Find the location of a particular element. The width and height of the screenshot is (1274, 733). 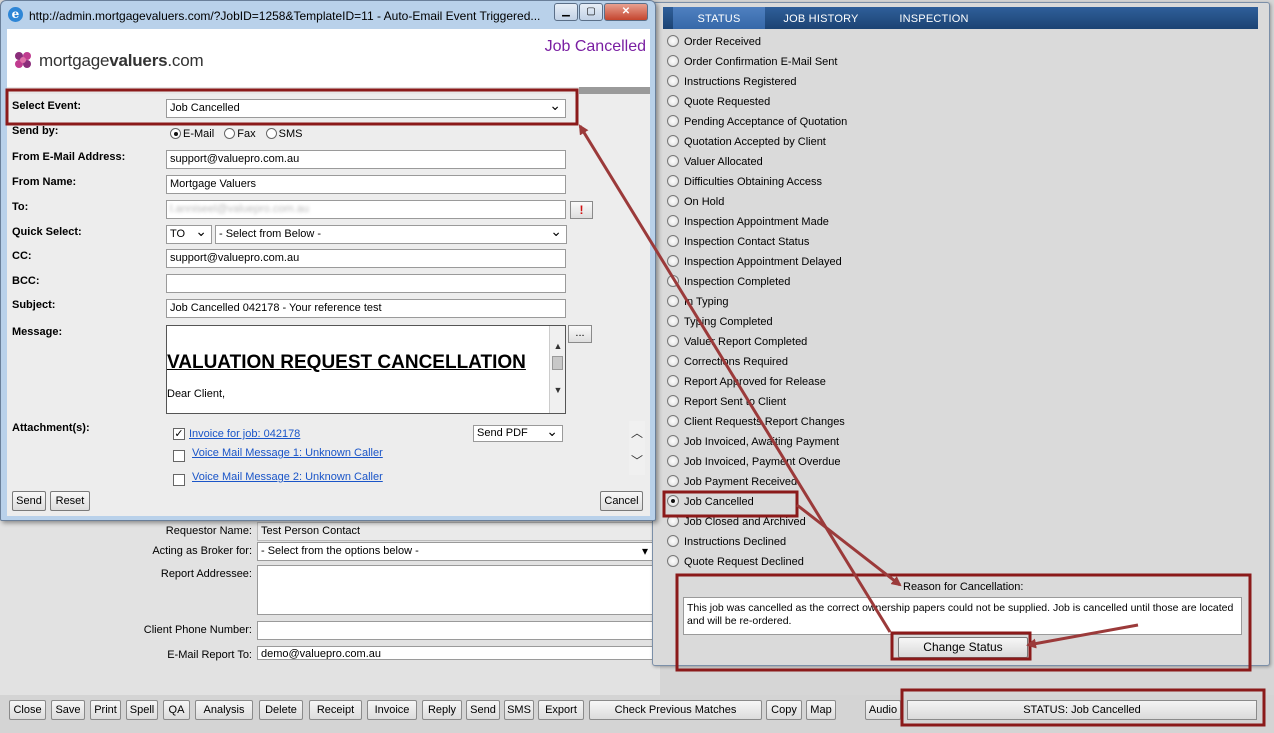

sms-button: SMS is located at coordinates (519, 710).